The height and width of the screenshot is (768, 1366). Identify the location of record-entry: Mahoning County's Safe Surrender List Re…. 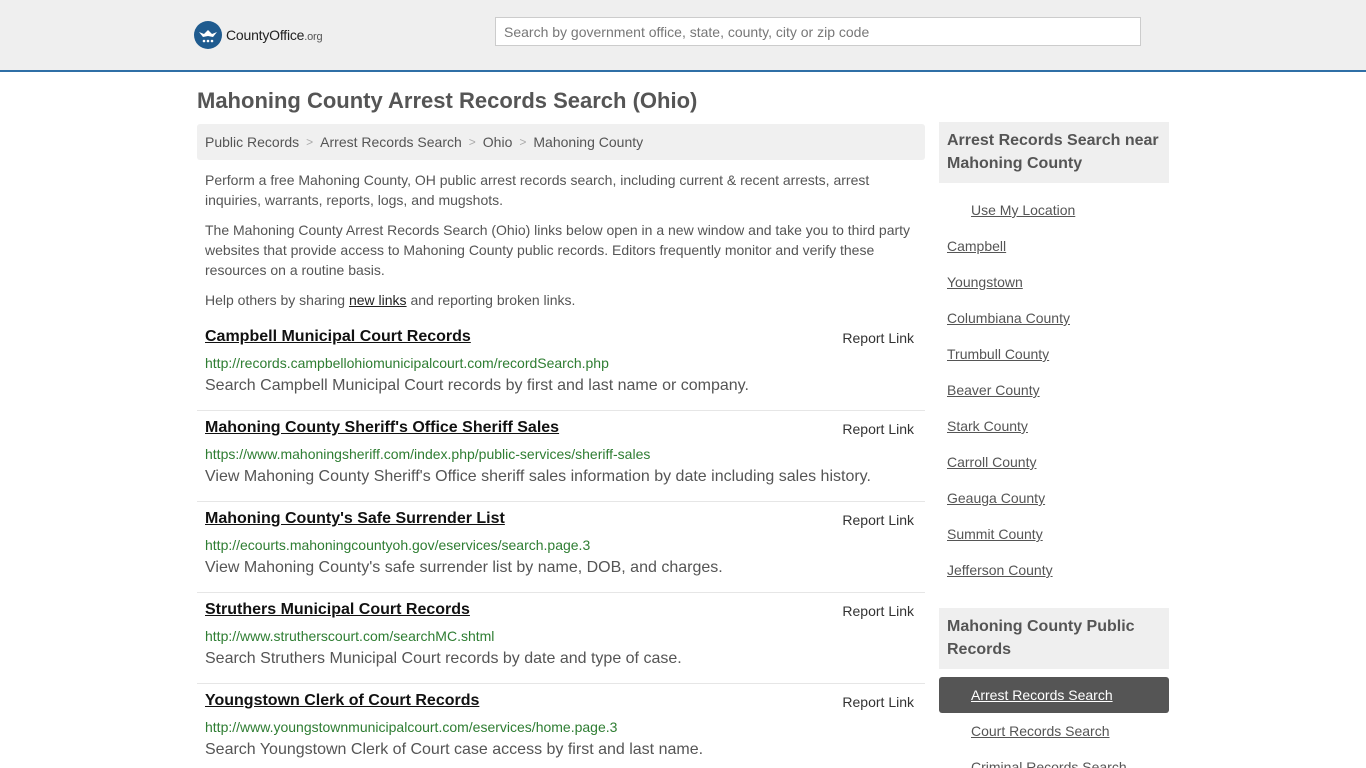
(561, 547).